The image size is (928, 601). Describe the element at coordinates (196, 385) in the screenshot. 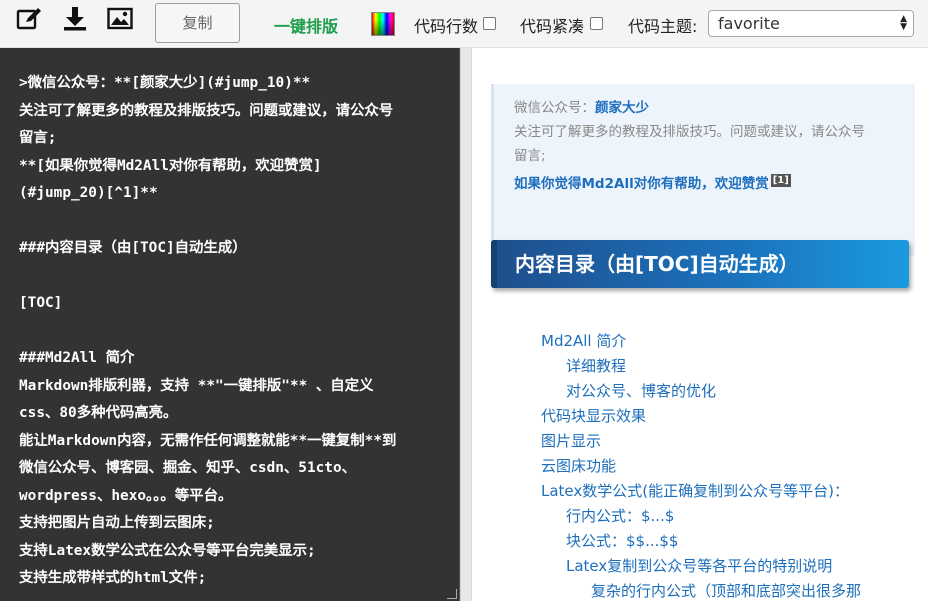

I see `editor-line: Markdown排版利器，支持 **"一键排版"** 、自定义` at that location.